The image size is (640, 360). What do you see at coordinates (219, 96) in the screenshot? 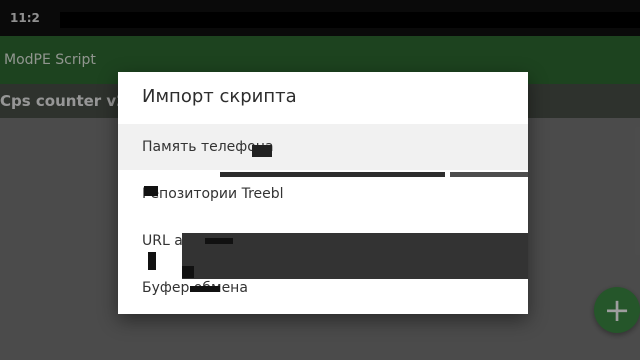
I see `dialog-title: Импорт скрипта` at bounding box center [219, 96].